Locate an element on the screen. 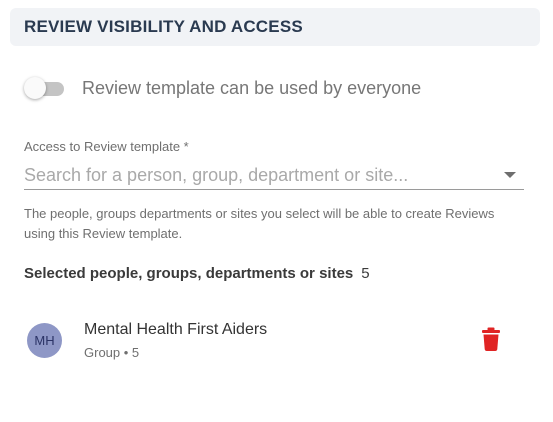 The image size is (553, 422). delete-button is located at coordinates (491, 339).